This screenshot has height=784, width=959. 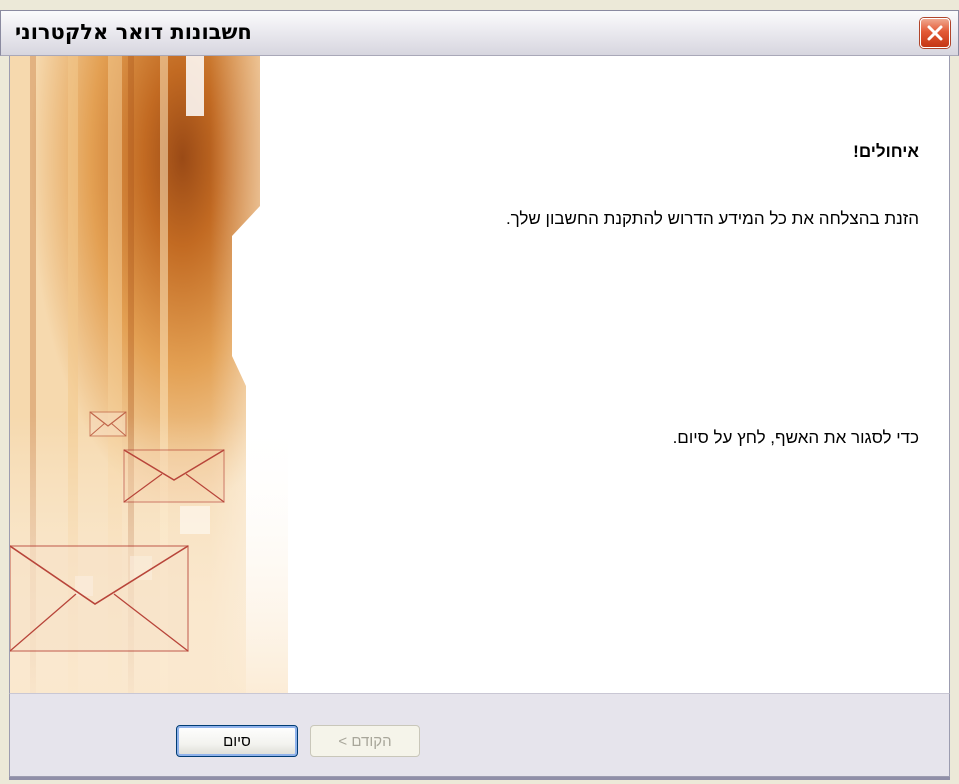 I want to click on envelope-icon-large, so click(x=99, y=598).